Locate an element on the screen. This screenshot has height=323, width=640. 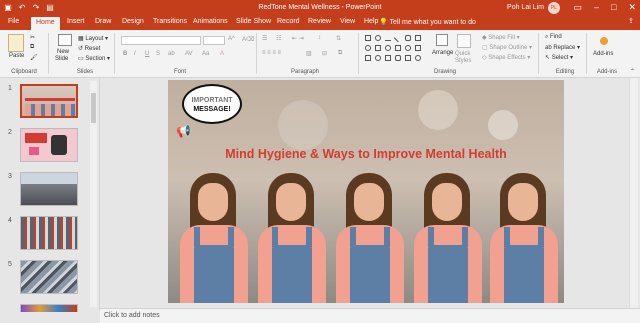
italic-button: I is located at coordinates (135, 54).